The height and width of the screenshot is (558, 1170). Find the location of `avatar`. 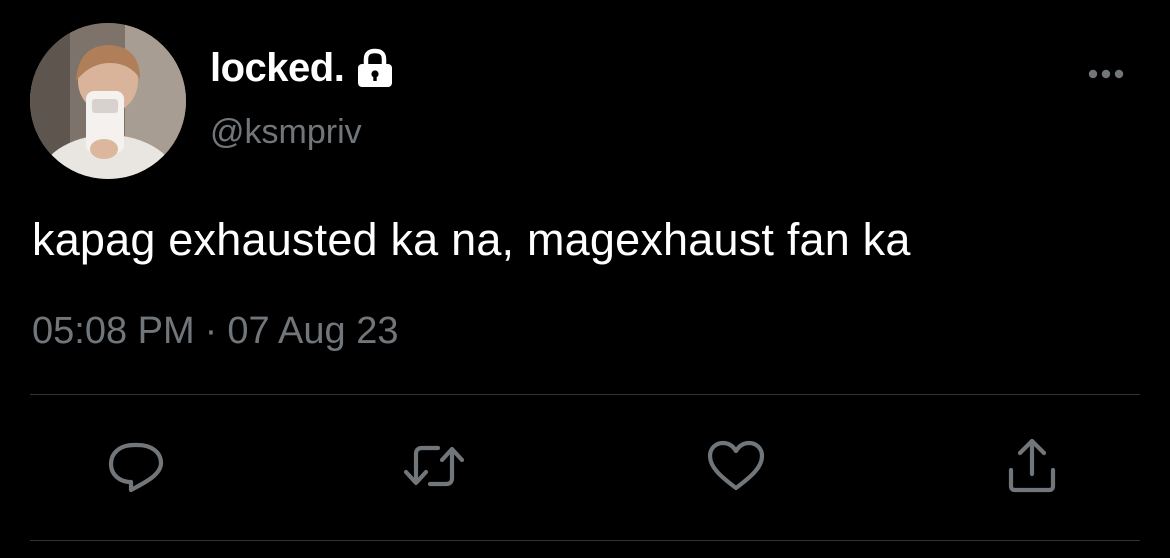

avatar is located at coordinates (108, 101).